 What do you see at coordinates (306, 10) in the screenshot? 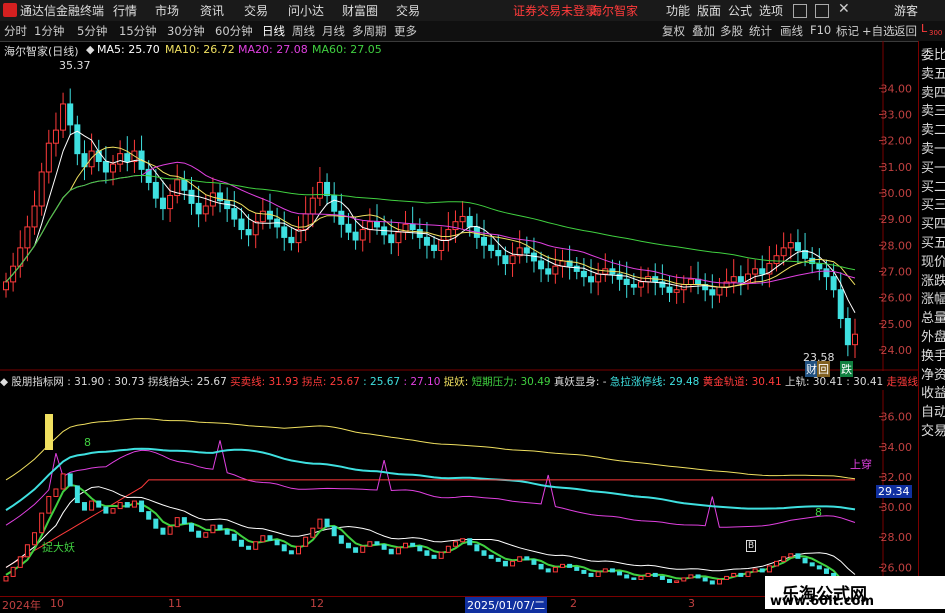
I see `menu-wenxiaoda: 问小达` at bounding box center [306, 10].